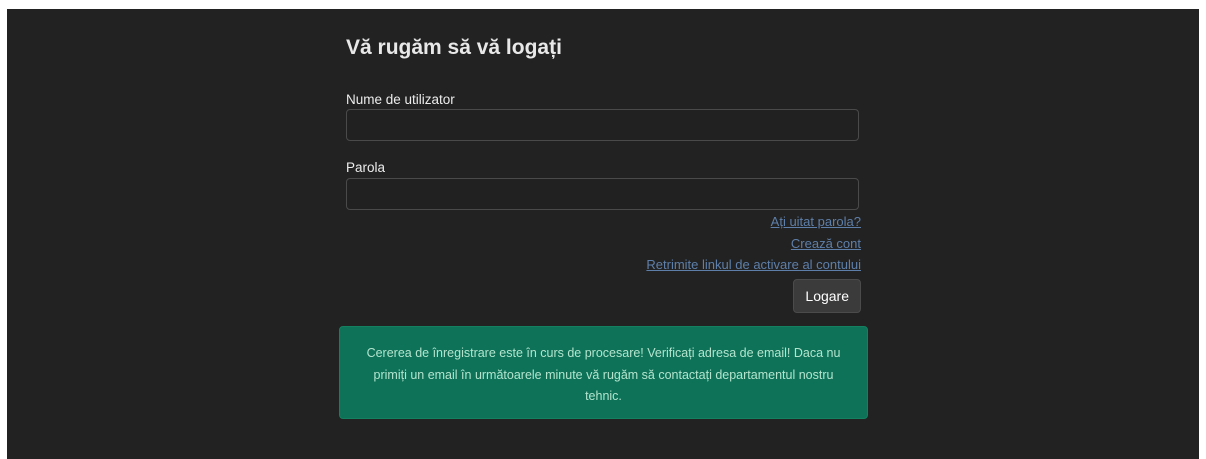 The image size is (1206, 459). Describe the element at coordinates (603, 222) in the screenshot. I see `forgot-password-link: Ați uitat parola?` at that location.